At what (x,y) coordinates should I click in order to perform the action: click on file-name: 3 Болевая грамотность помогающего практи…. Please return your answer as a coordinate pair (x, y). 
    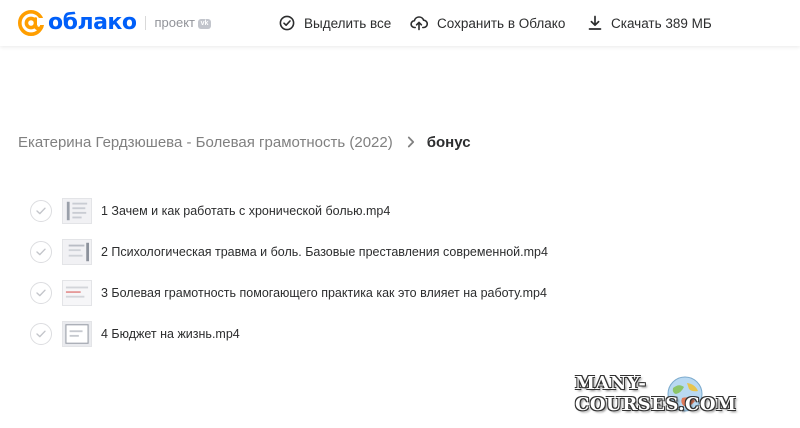
    Looking at the image, I should click on (324, 293).